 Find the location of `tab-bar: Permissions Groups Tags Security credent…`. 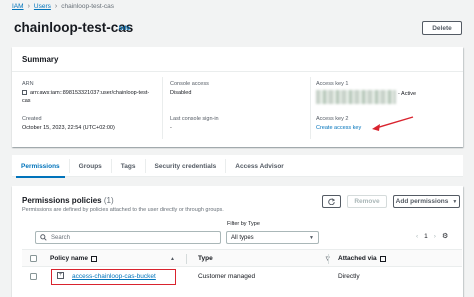

tab-bar: Permissions Groups Tags Security credent… is located at coordinates (237, 166).